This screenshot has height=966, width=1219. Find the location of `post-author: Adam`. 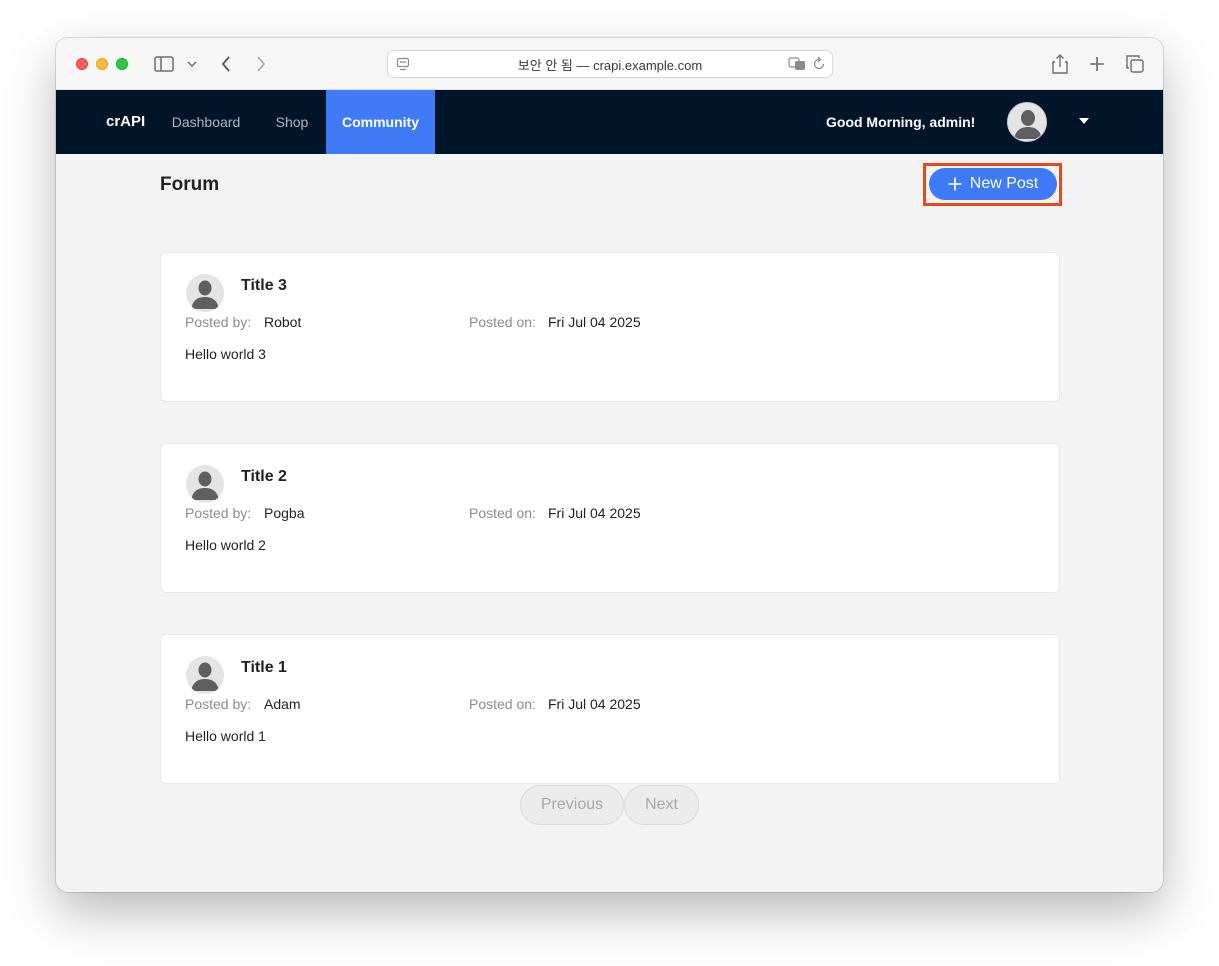

post-author: Adam is located at coordinates (282, 704).